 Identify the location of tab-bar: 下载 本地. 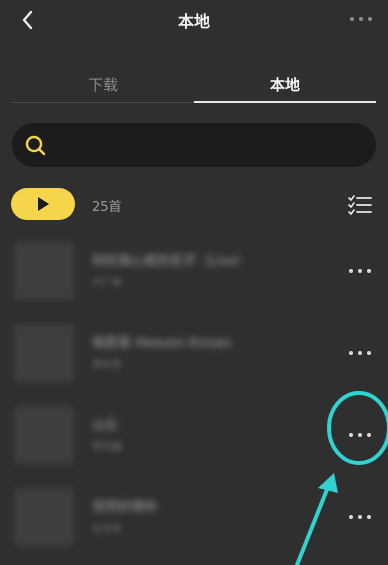
(194, 83).